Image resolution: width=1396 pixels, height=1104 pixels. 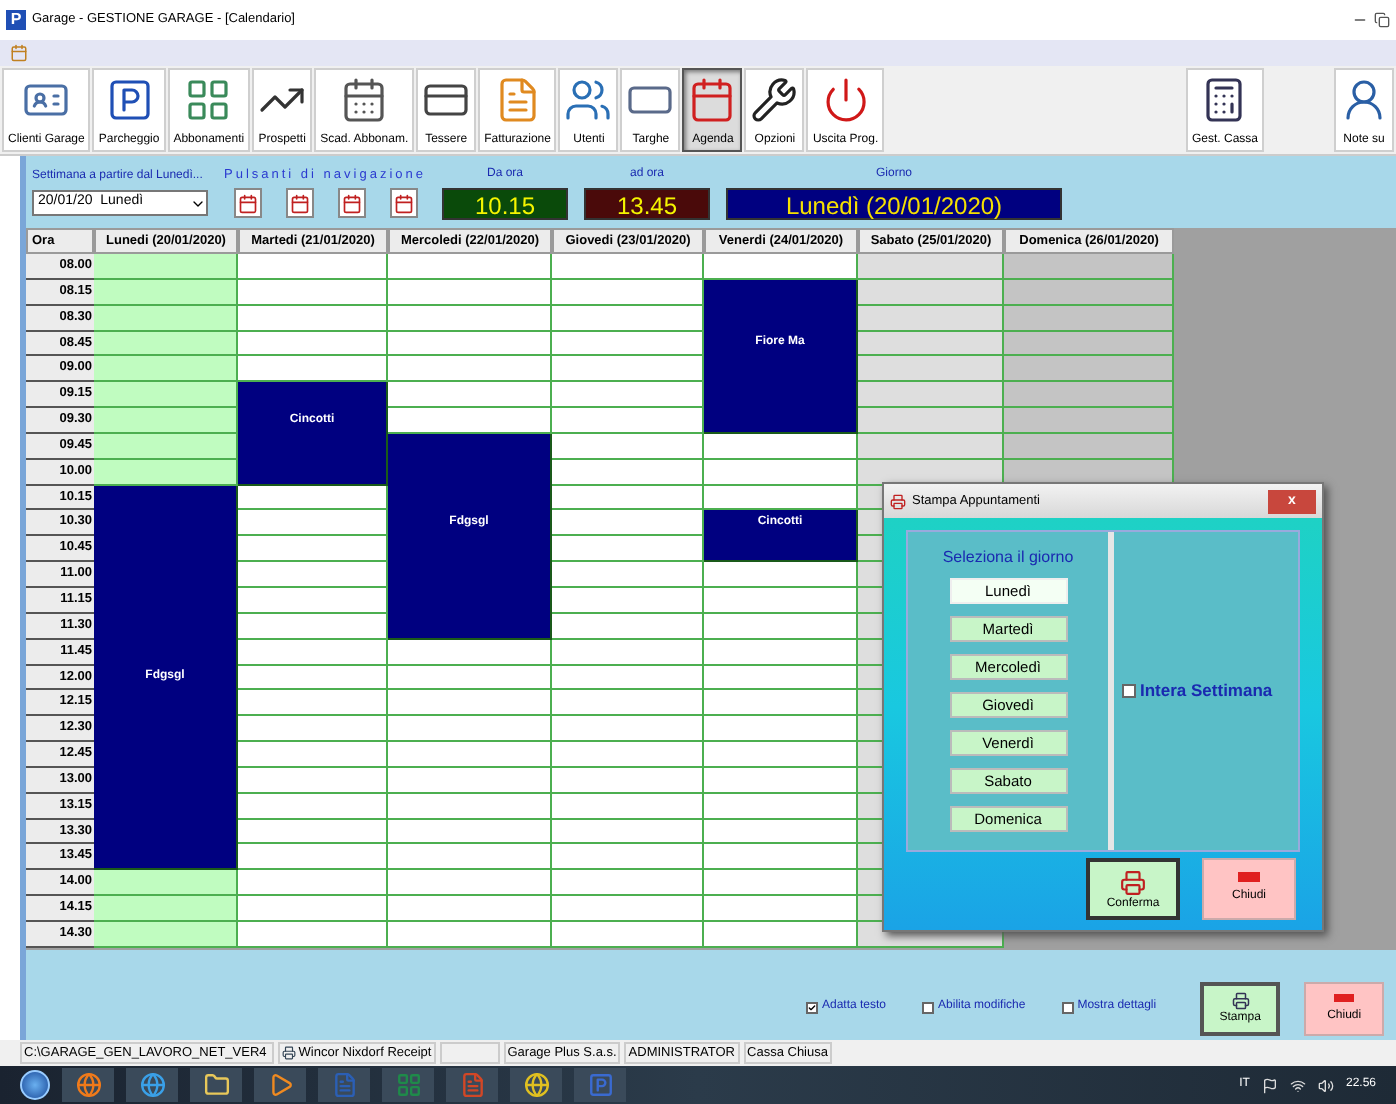 I want to click on user-icon, so click(x=1364, y=100).